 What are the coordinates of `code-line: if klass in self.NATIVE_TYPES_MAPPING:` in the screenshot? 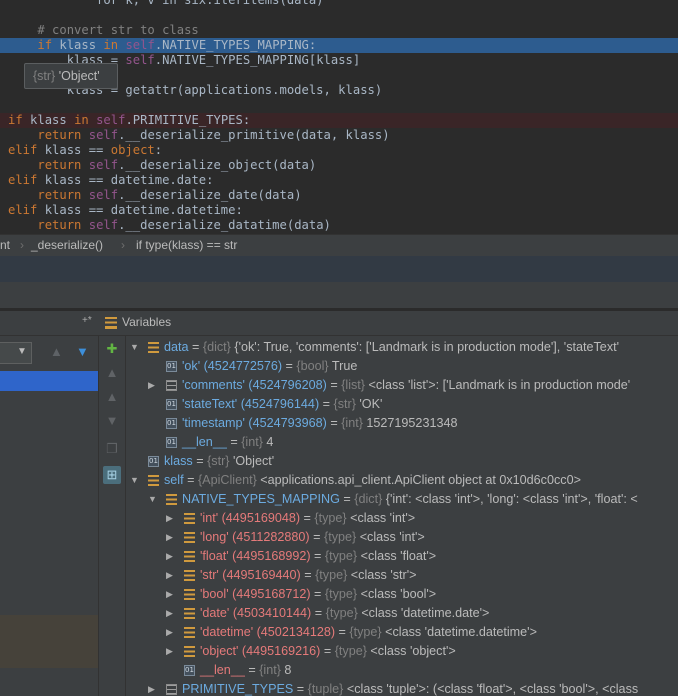 It's located at (339, 45).